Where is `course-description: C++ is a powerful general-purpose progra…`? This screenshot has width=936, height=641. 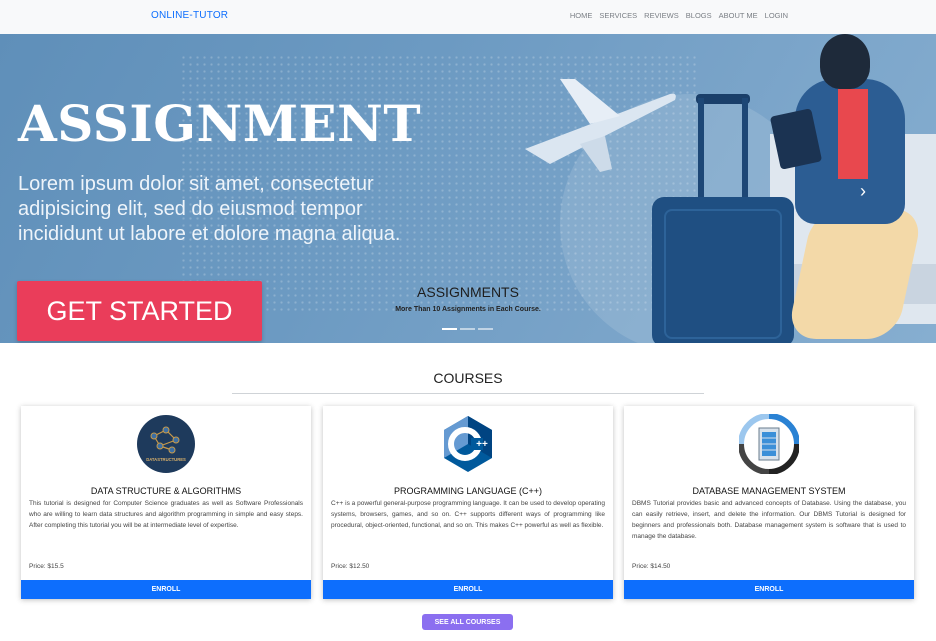 course-description: C++ is a powerful general-purpose progra… is located at coordinates (468, 514).